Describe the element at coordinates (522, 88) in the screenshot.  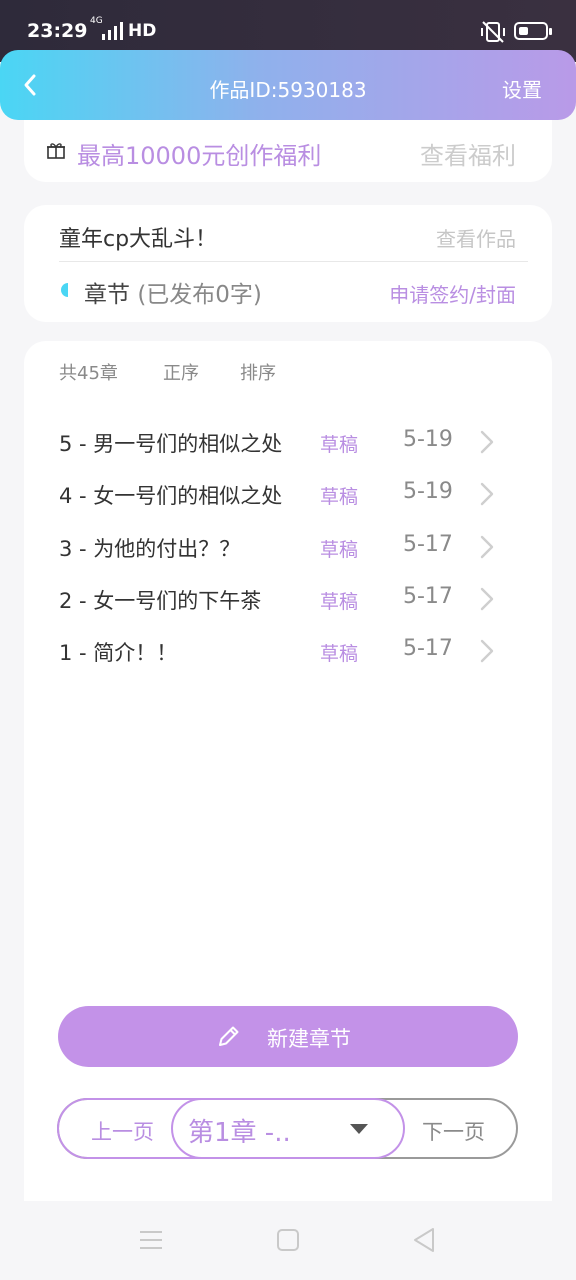
I see `settings-button: 设置` at that location.